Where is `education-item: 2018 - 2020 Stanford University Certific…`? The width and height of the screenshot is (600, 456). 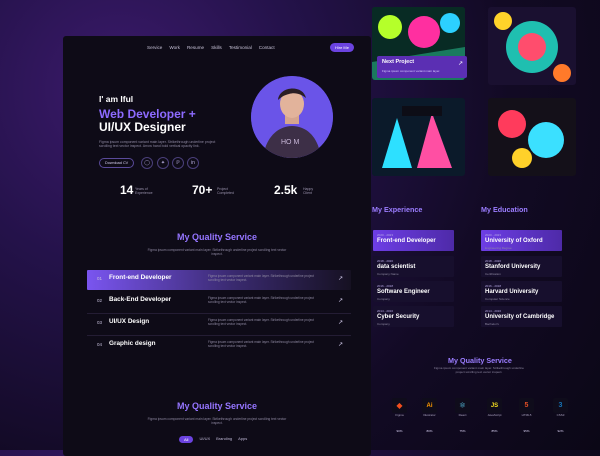 education-item: 2018 - 2020 Stanford University Certific… is located at coordinates (521, 266).